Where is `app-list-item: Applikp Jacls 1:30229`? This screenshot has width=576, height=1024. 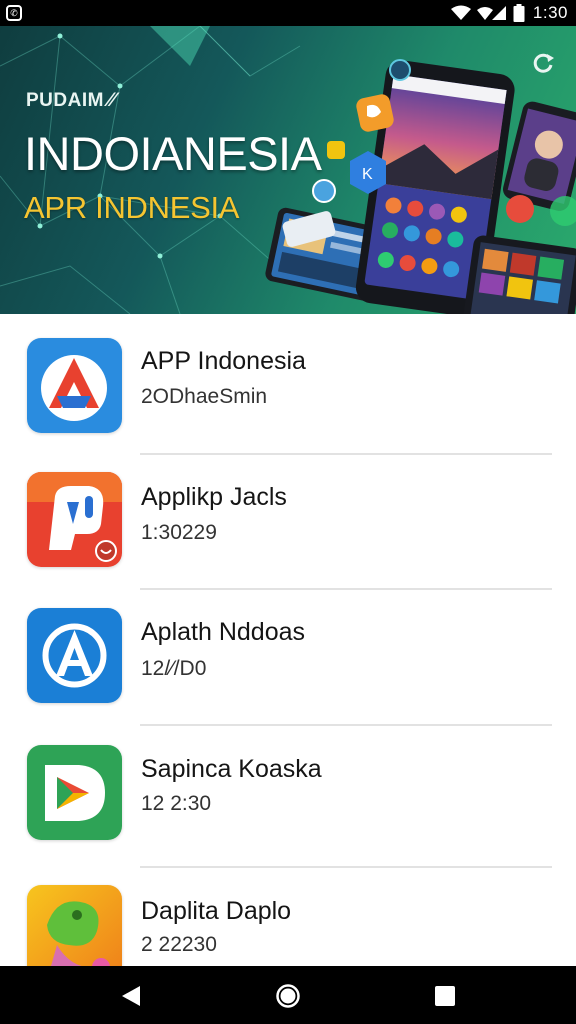
app-list-item: Applikp Jacls 1:30229 is located at coordinates (288, 532).